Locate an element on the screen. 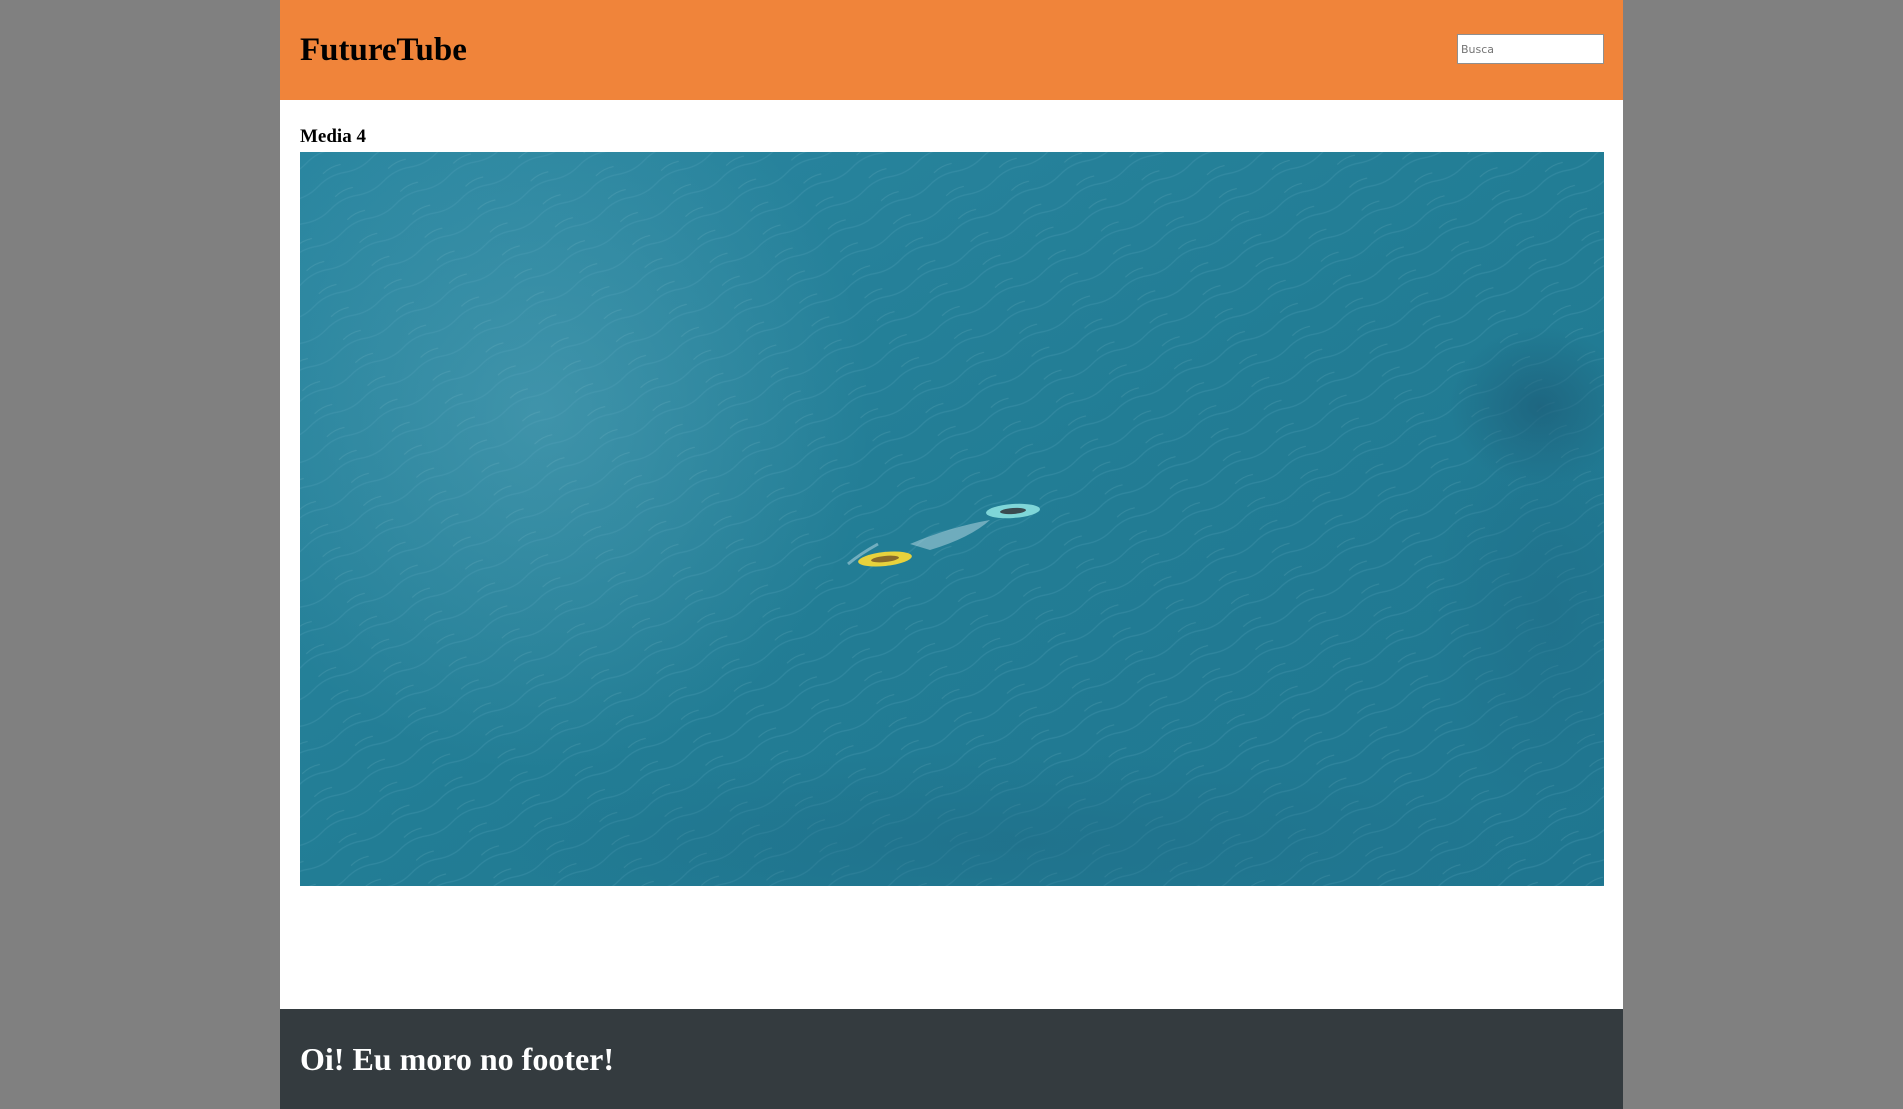 This screenshot has width=1903, height=1109. search-input is located at coordinates (1530, 49).